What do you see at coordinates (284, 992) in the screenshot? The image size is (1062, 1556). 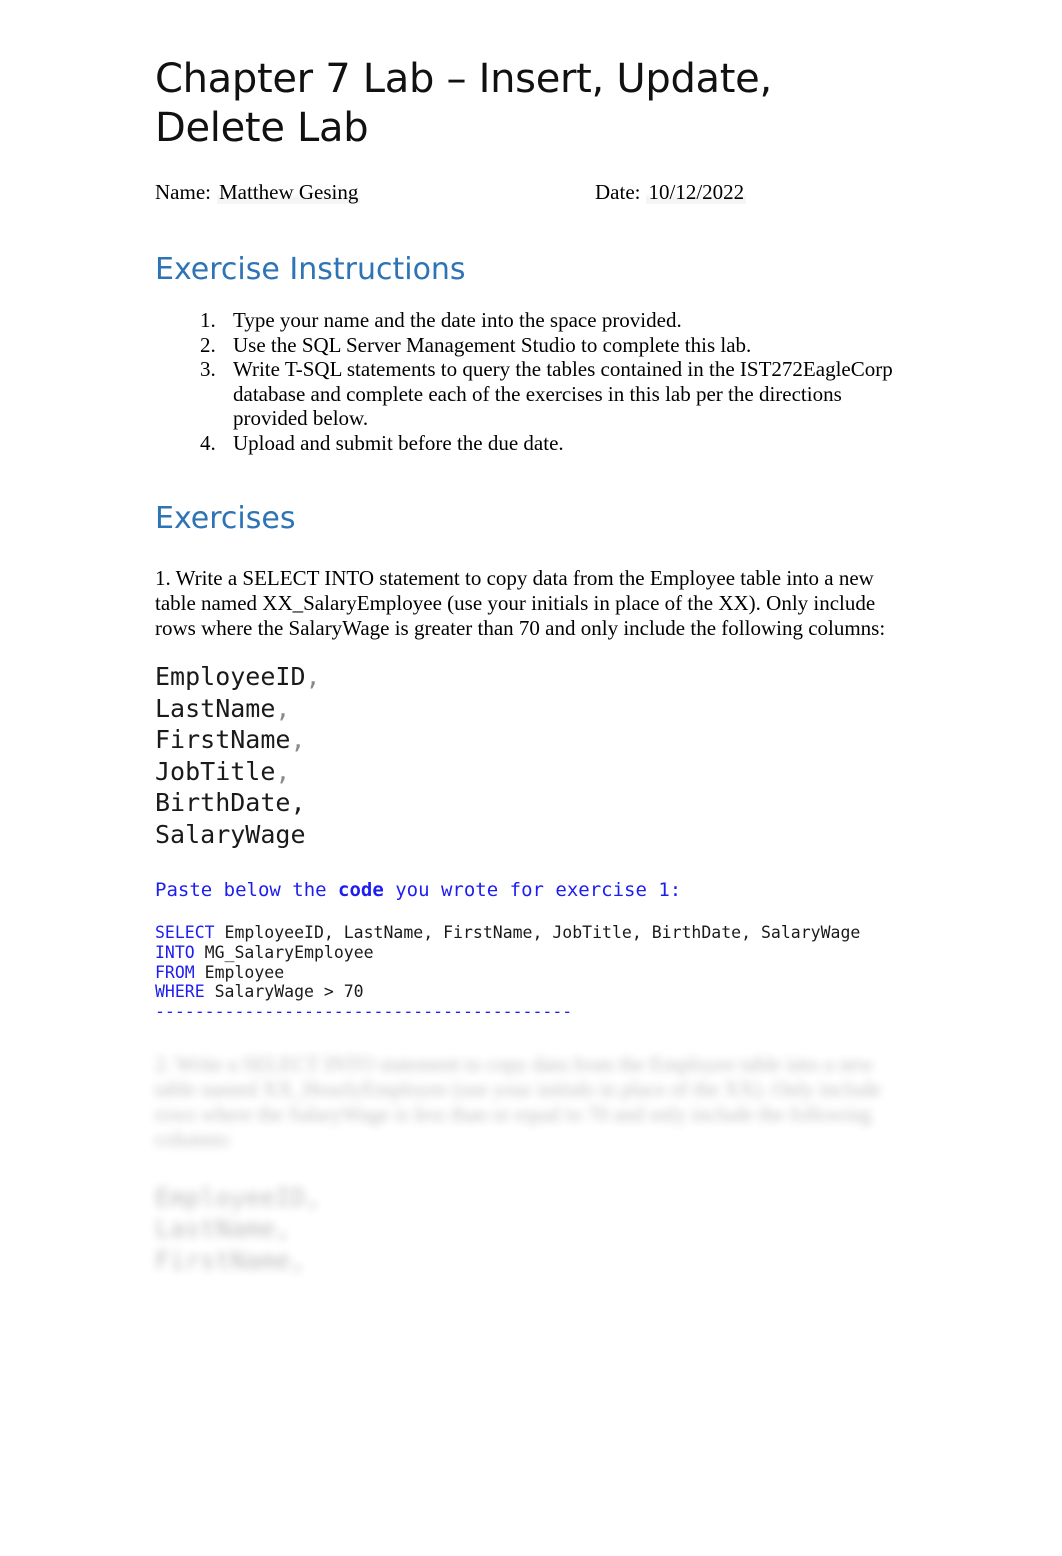 I see `sql-where-condition: SalaryWage > 70` at bounding box center [284, 992].